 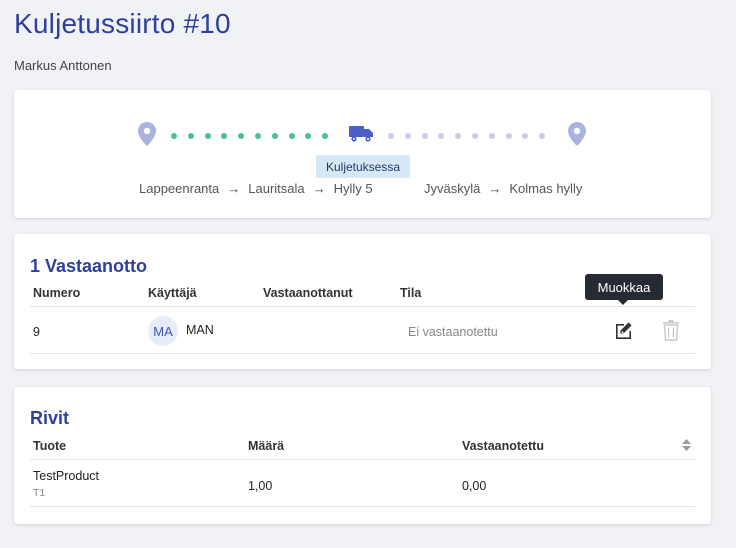 I want to click on origin-shelf: Hylly 5, so click(x=353, y=188).